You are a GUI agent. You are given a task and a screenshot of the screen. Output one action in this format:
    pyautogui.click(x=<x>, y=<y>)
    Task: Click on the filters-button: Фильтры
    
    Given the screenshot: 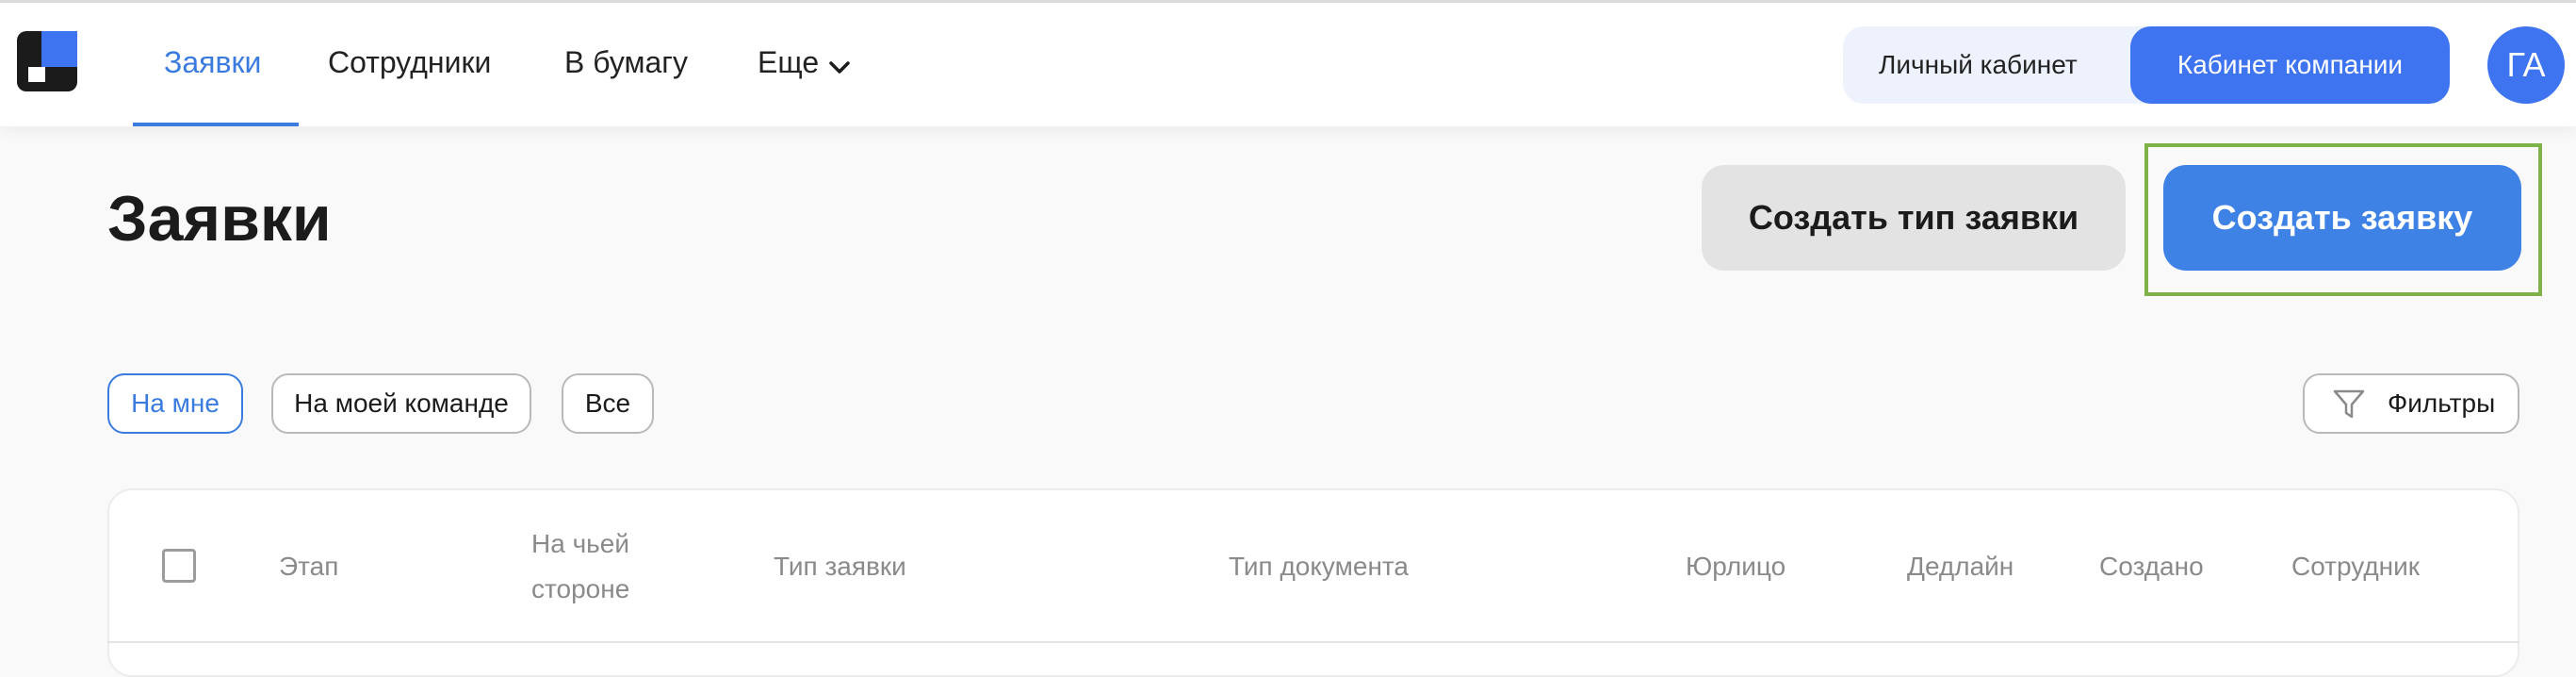 What is the action you would take?
    pyautogui.click(x=2411, y=403)
    